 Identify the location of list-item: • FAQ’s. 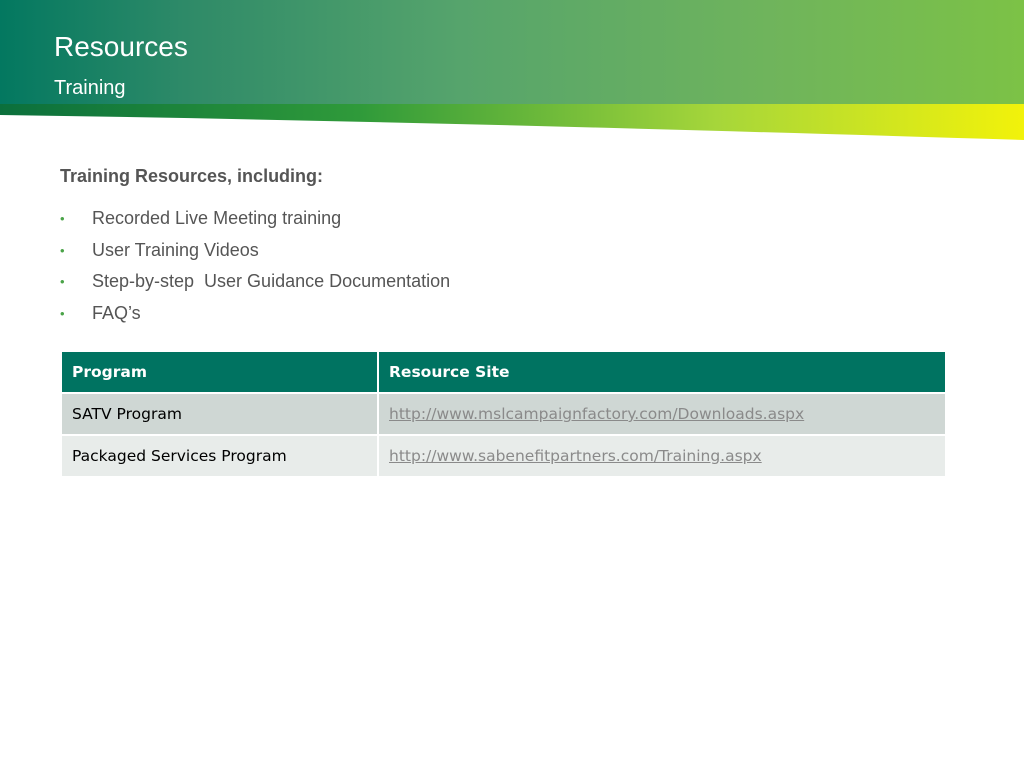
(510, 314).